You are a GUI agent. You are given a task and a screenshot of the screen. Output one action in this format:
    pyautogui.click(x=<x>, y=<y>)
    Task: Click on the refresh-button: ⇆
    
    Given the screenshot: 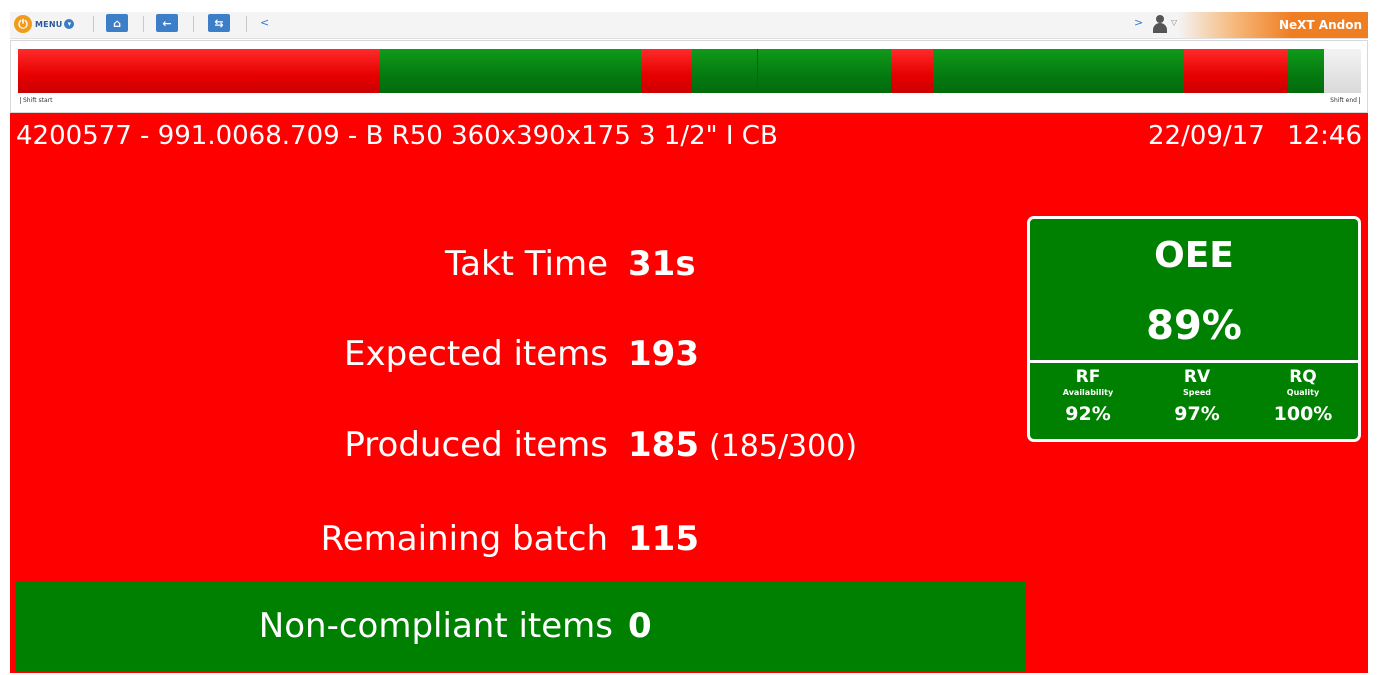 What is the action you would take?
    pyautogui.click(x=219, y=23)
    